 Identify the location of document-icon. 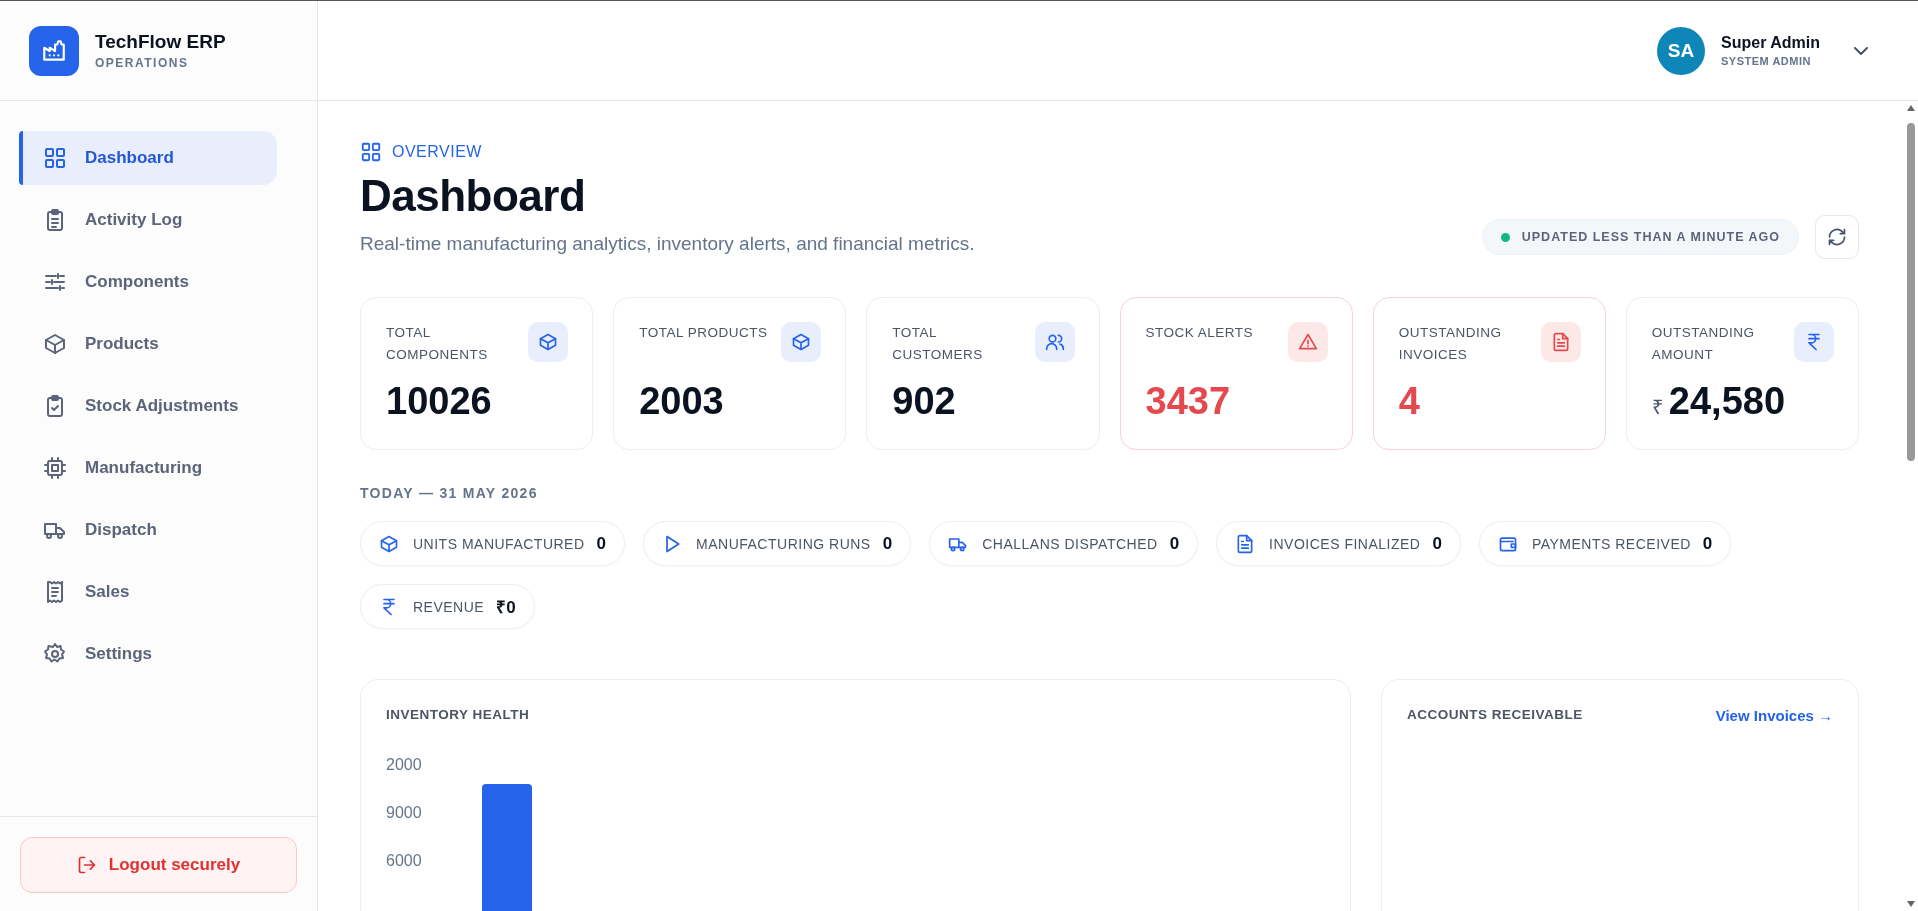
(1245, 543).